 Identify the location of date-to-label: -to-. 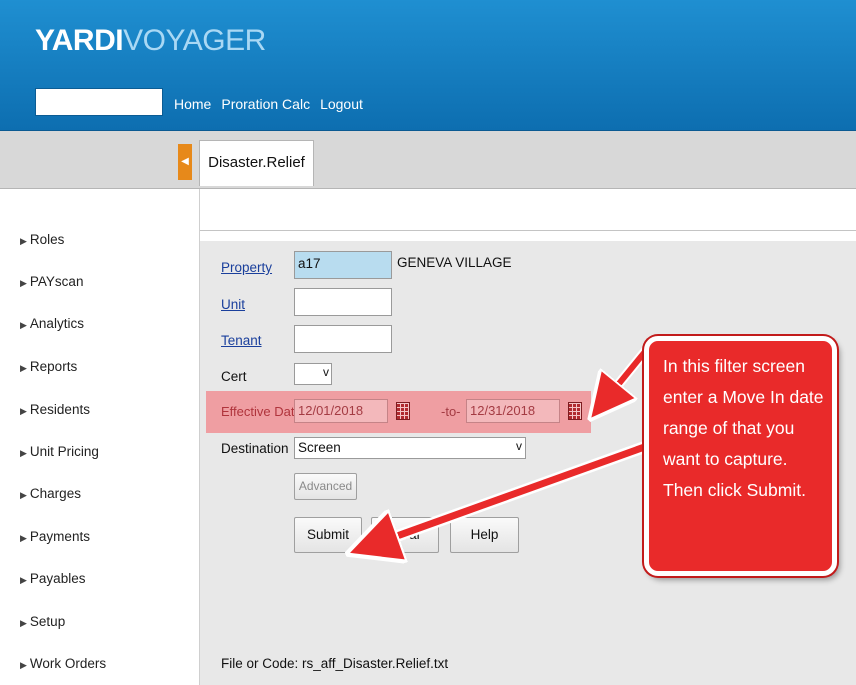
(451, 411).